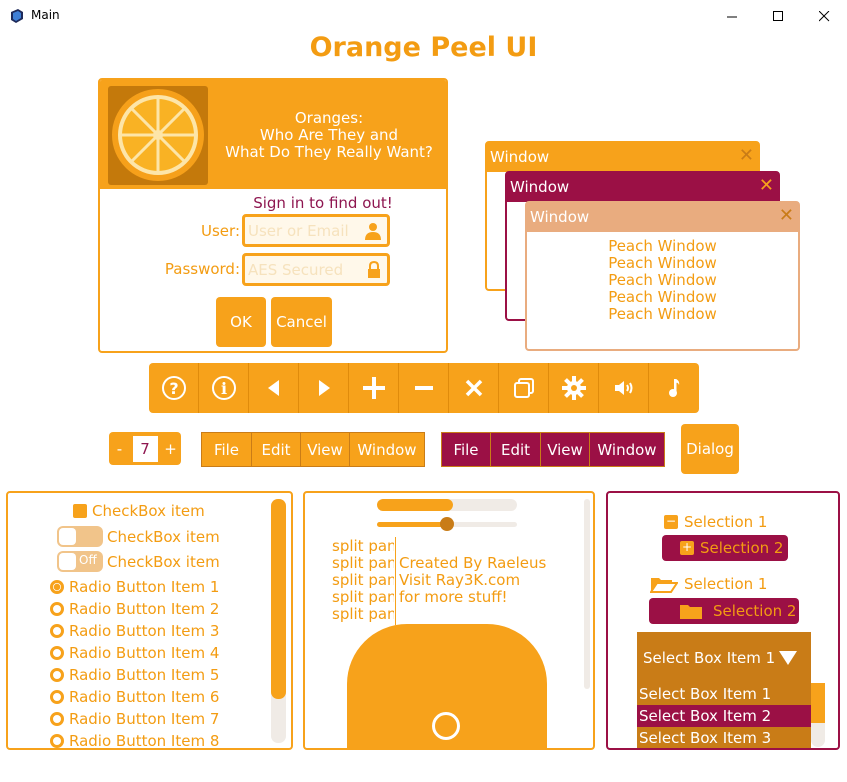 The image size is (847, 782). I want to click on dialog-button: Dialog, so click(710, 449).